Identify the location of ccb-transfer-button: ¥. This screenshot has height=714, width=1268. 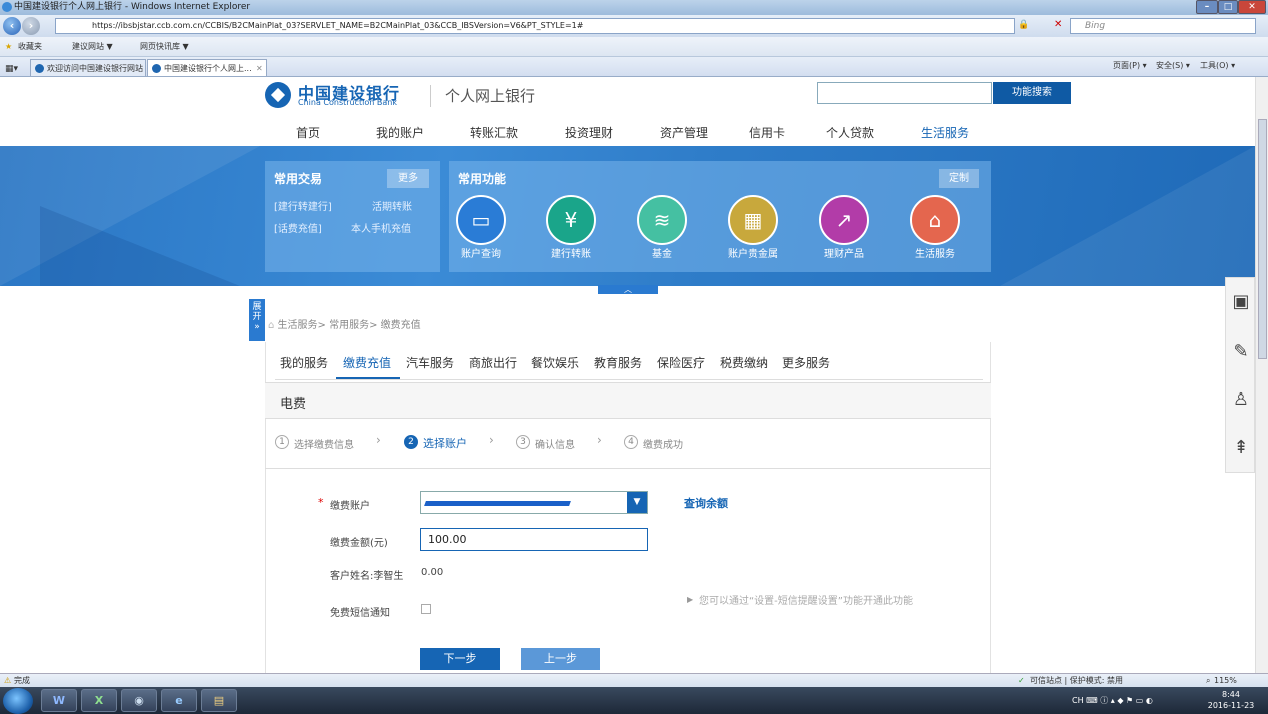
(571, 220).